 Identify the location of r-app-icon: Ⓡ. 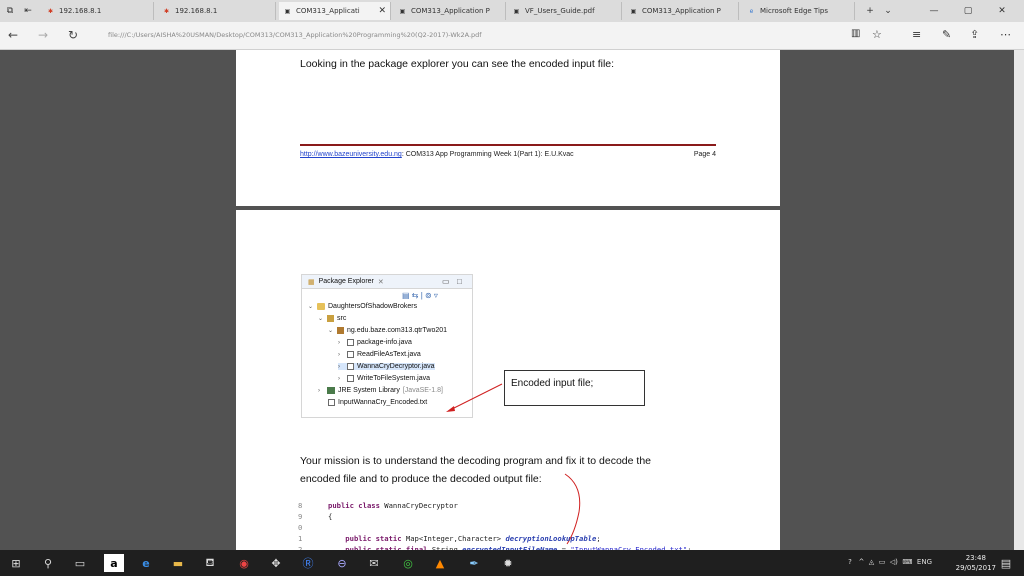
(308, 563).